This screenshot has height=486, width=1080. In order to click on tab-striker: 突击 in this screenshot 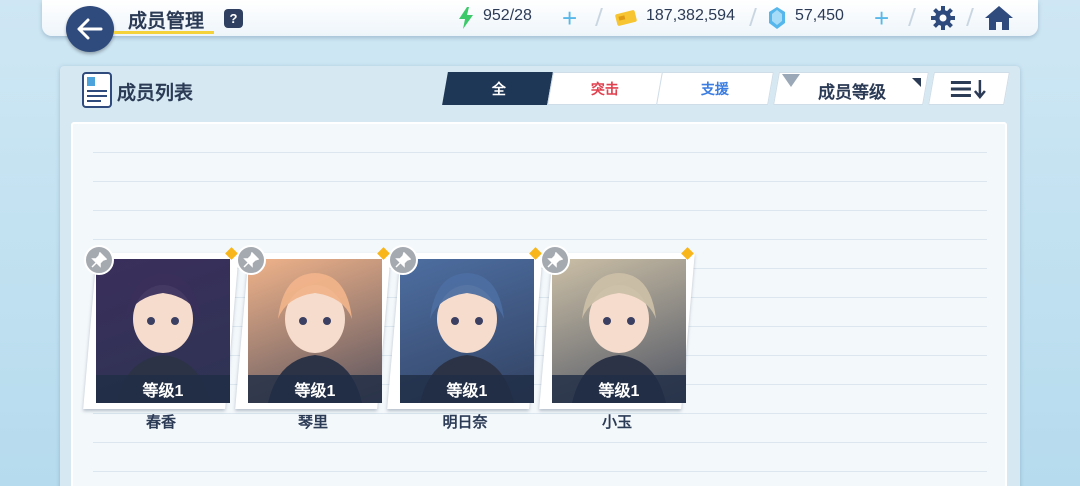, I will do `click(605, 88)`.